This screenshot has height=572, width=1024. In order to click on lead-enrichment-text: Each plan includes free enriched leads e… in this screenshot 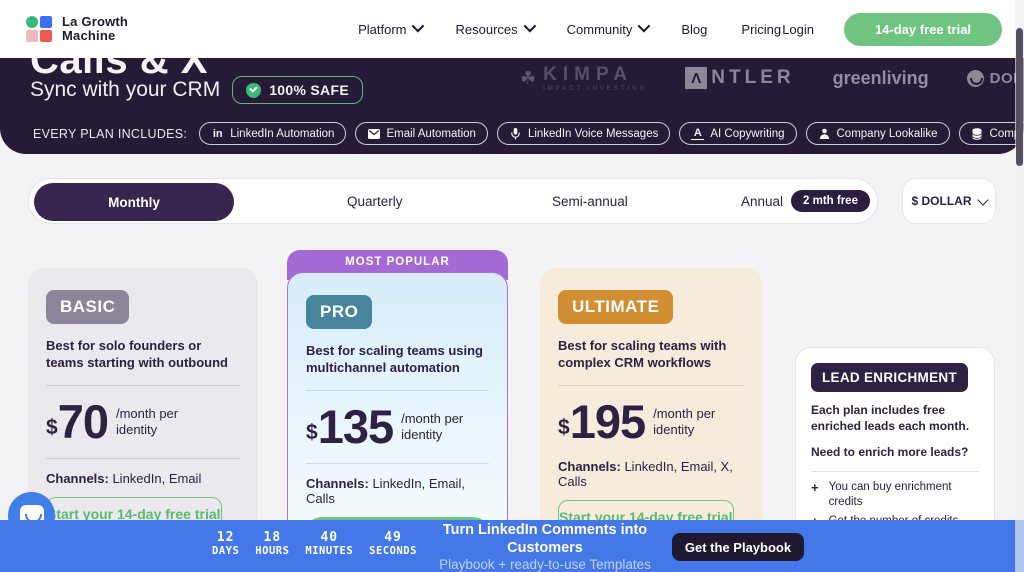, I will do `click(890, 418)`.